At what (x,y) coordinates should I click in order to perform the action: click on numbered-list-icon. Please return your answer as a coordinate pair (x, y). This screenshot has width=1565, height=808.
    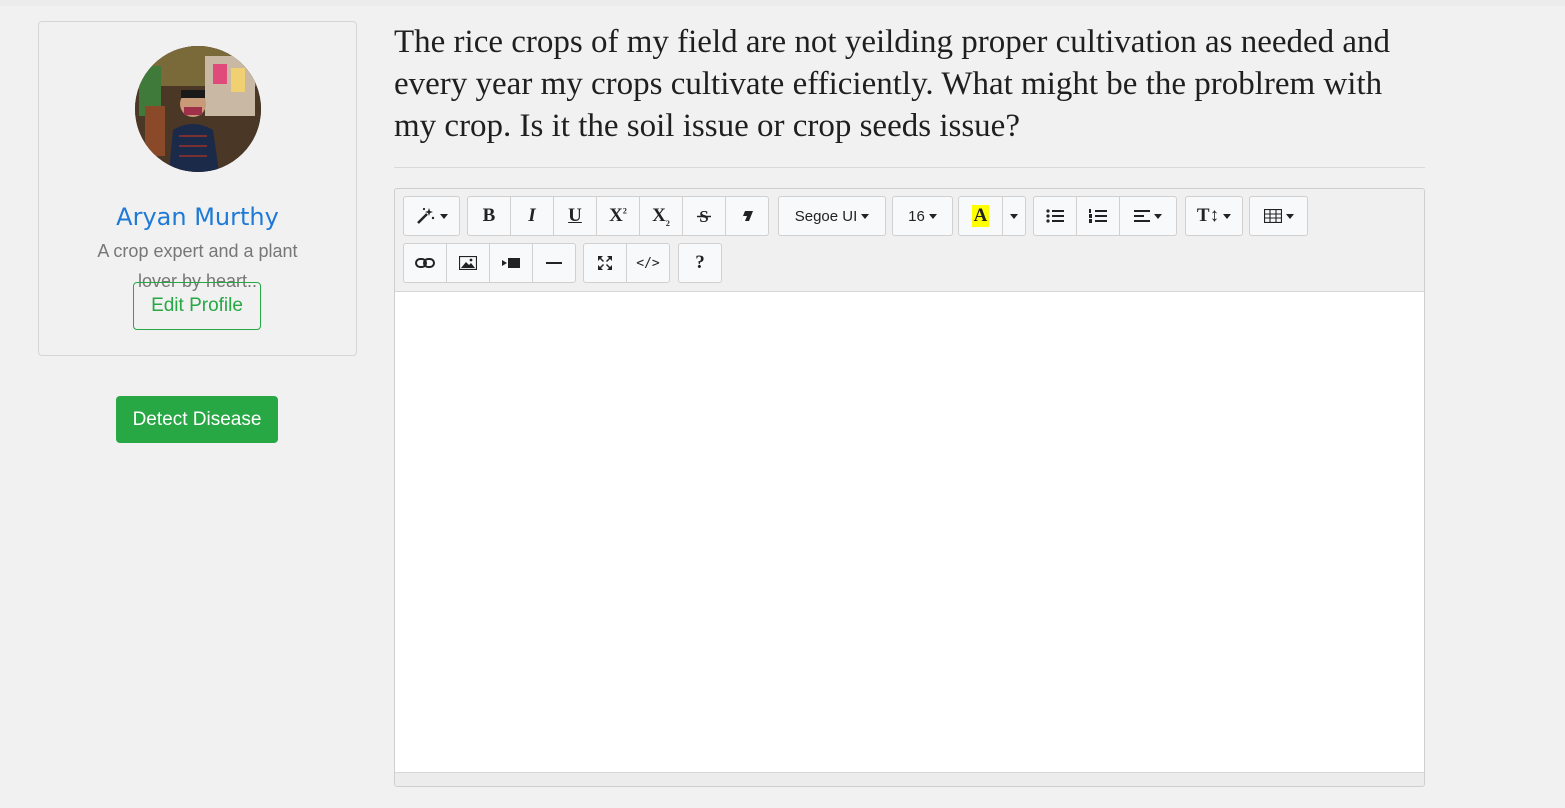
    Looking at the image, I should click on (1098, 216).